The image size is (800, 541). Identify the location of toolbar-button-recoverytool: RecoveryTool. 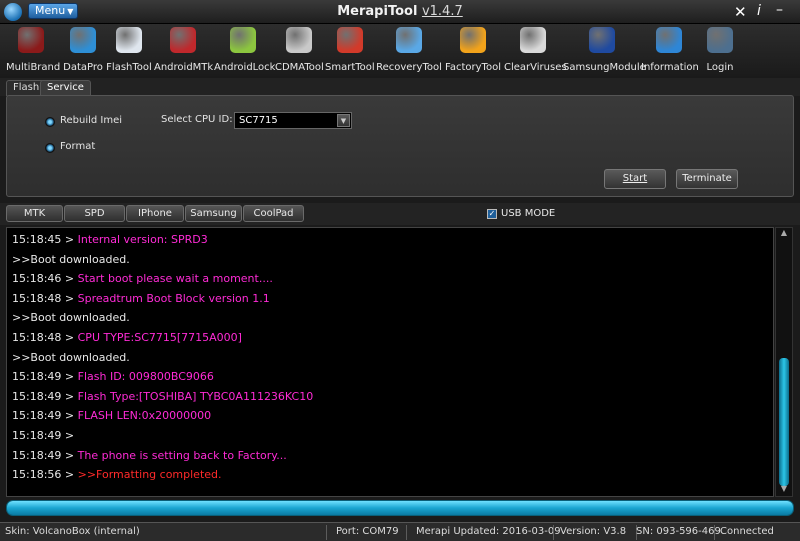
(409, 51).